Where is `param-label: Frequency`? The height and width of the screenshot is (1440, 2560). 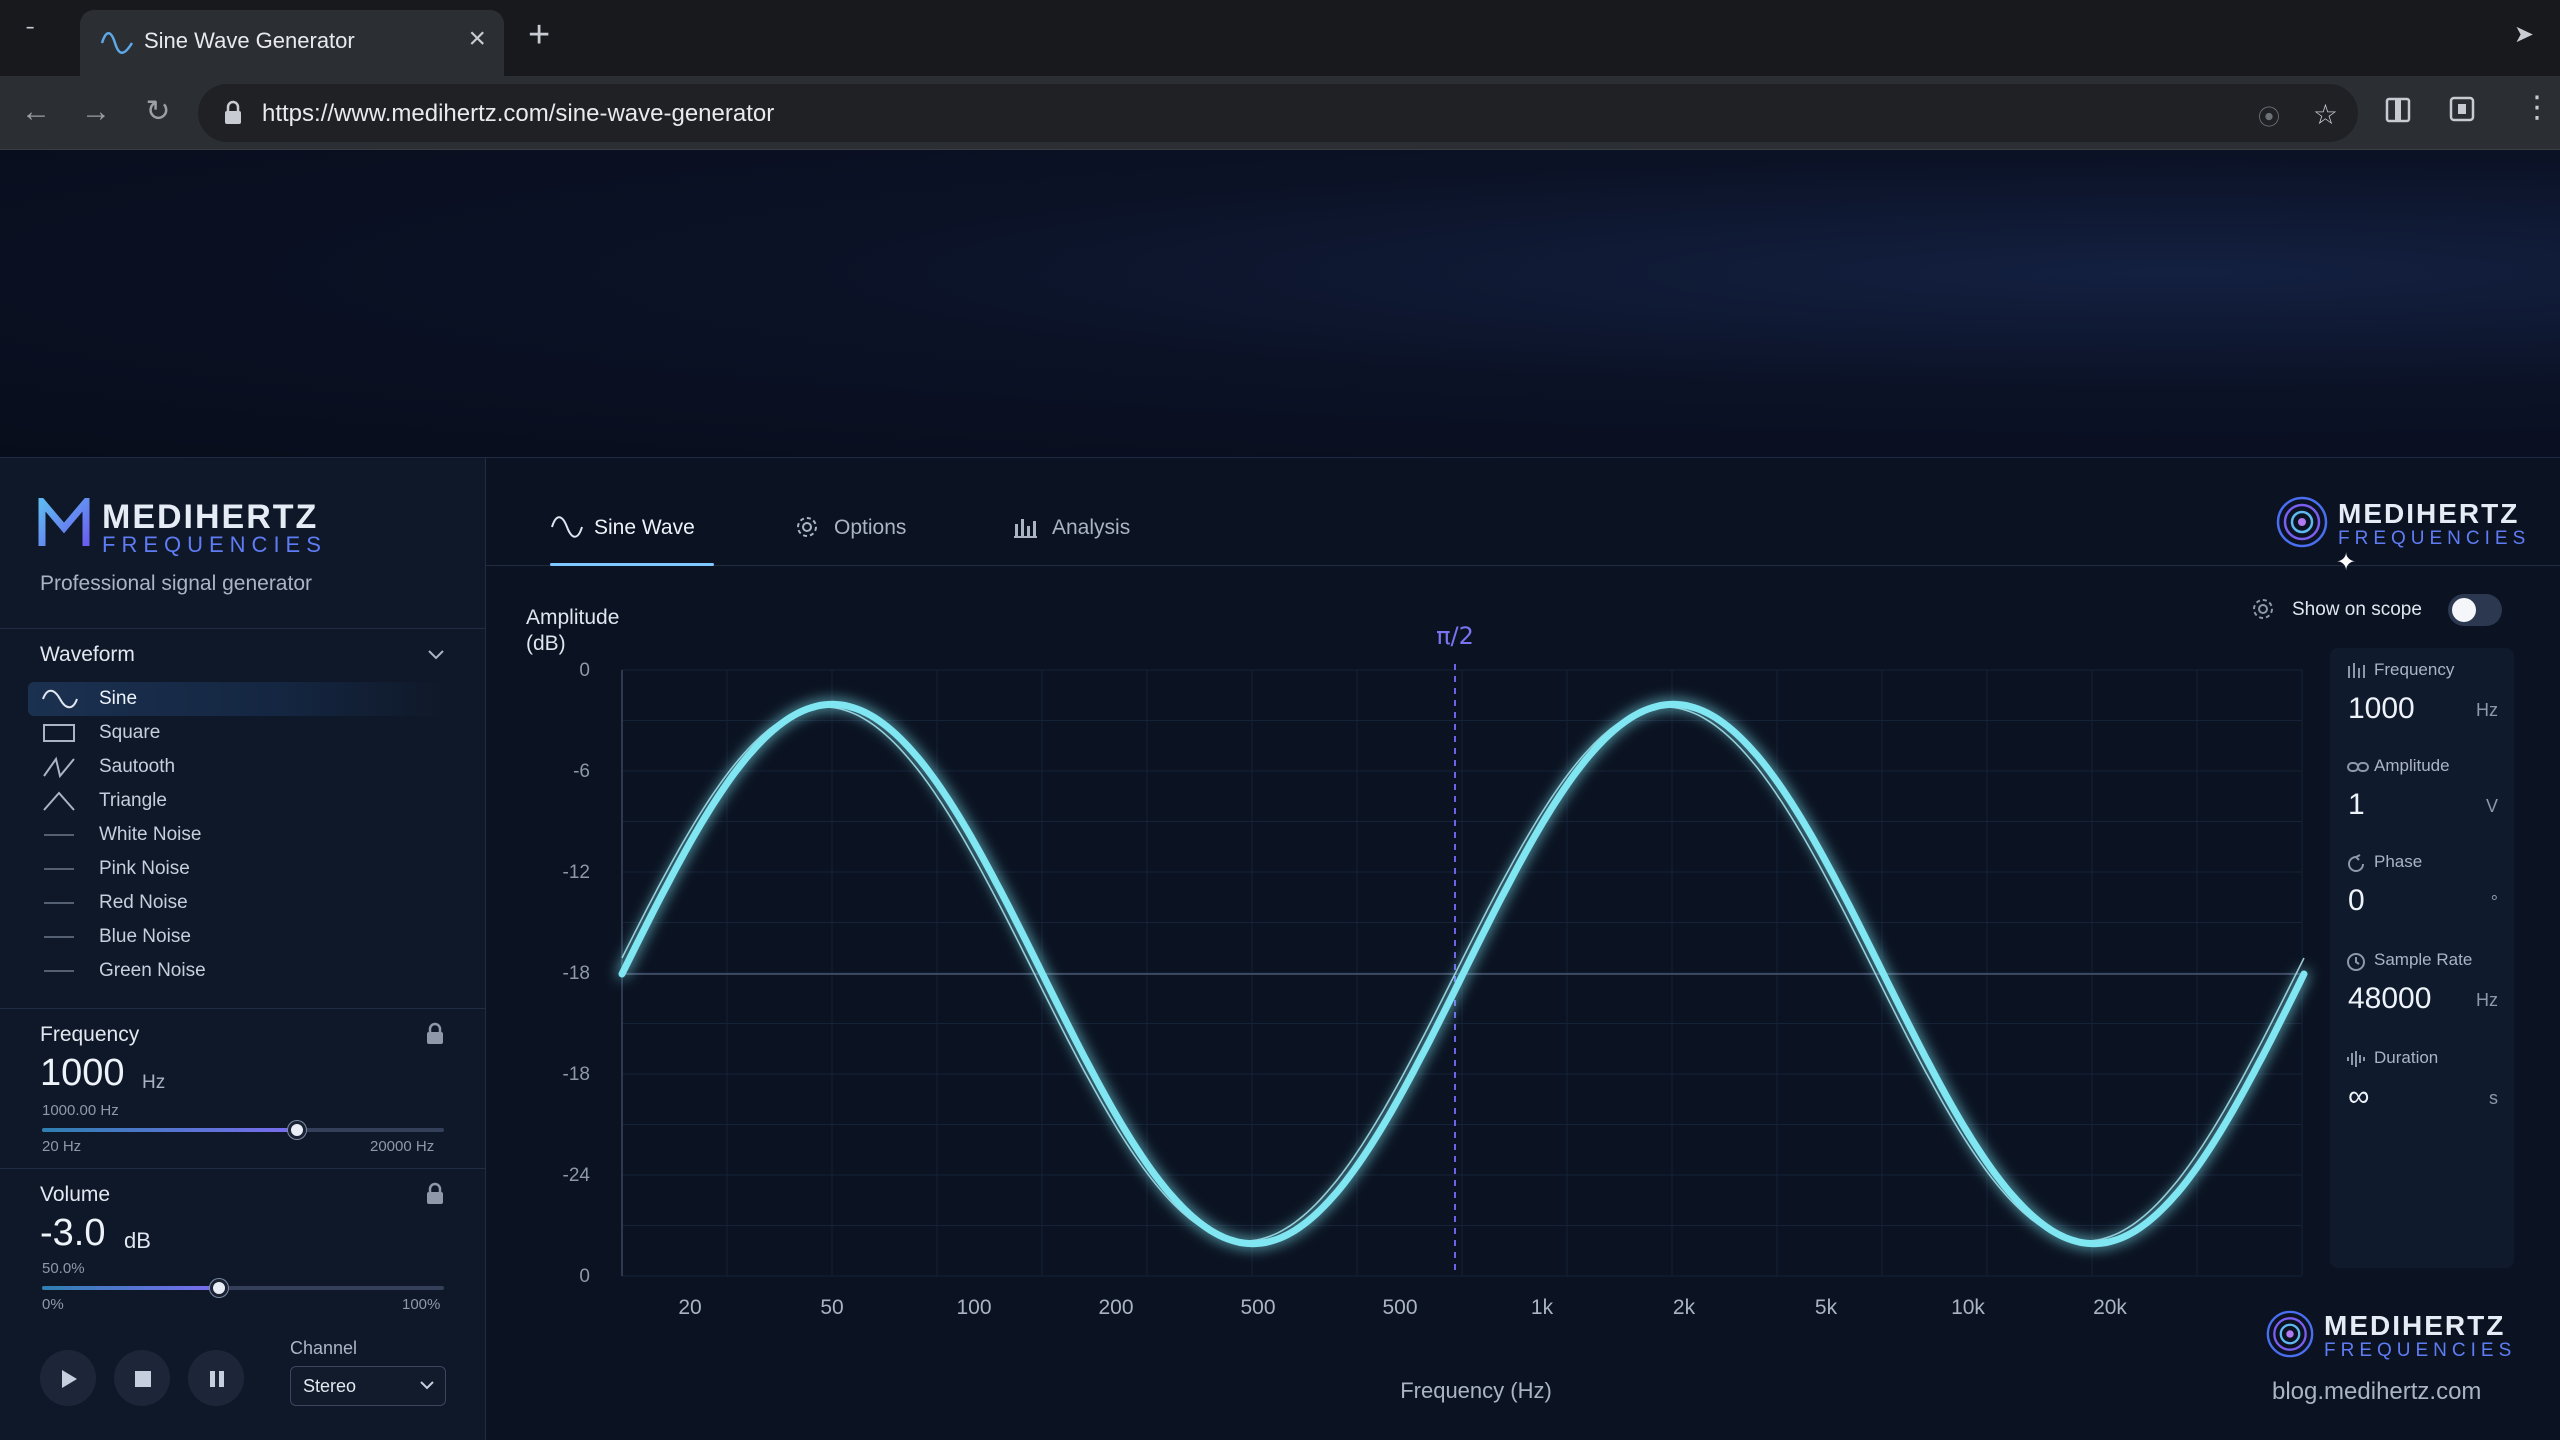
param-label: Frequency is located at coordinates (2414, 669).